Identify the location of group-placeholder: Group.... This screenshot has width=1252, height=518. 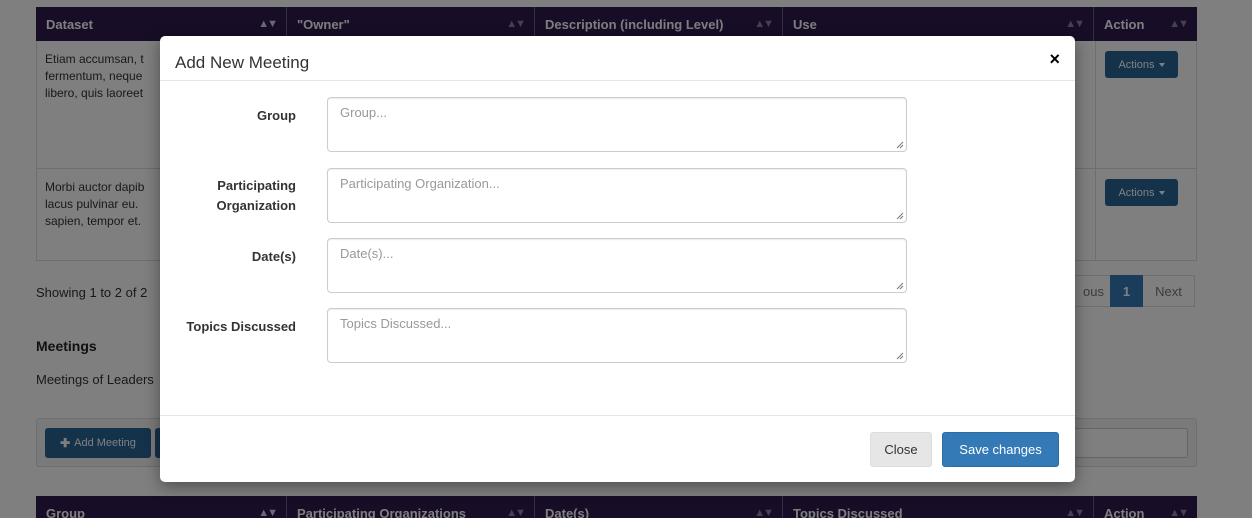
(363, 112).